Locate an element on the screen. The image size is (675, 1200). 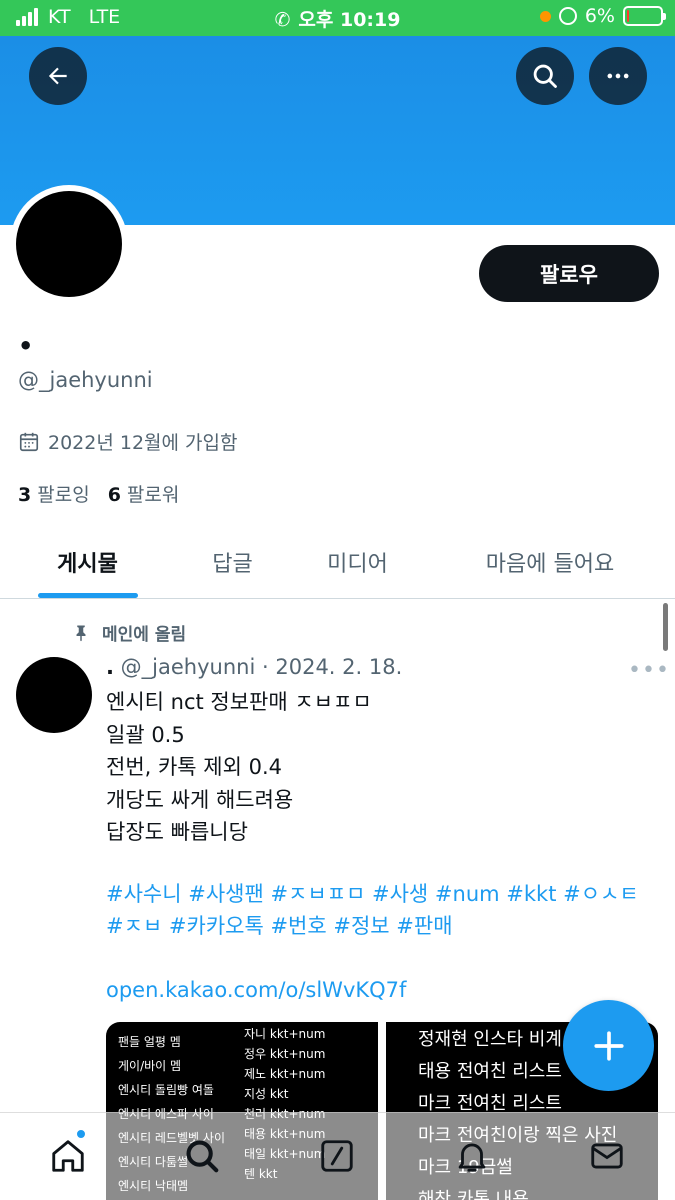
status-bar: KT LTE ✆ 오후 10:19 6% is located at coordinates (337, 18).